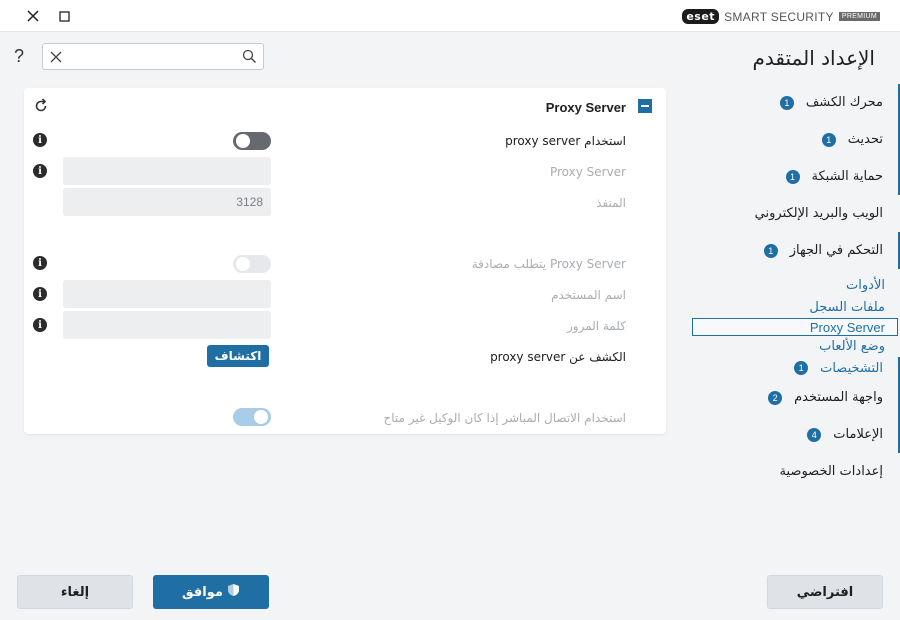  I want to click on notification-badge: 4, so click(814, 434).